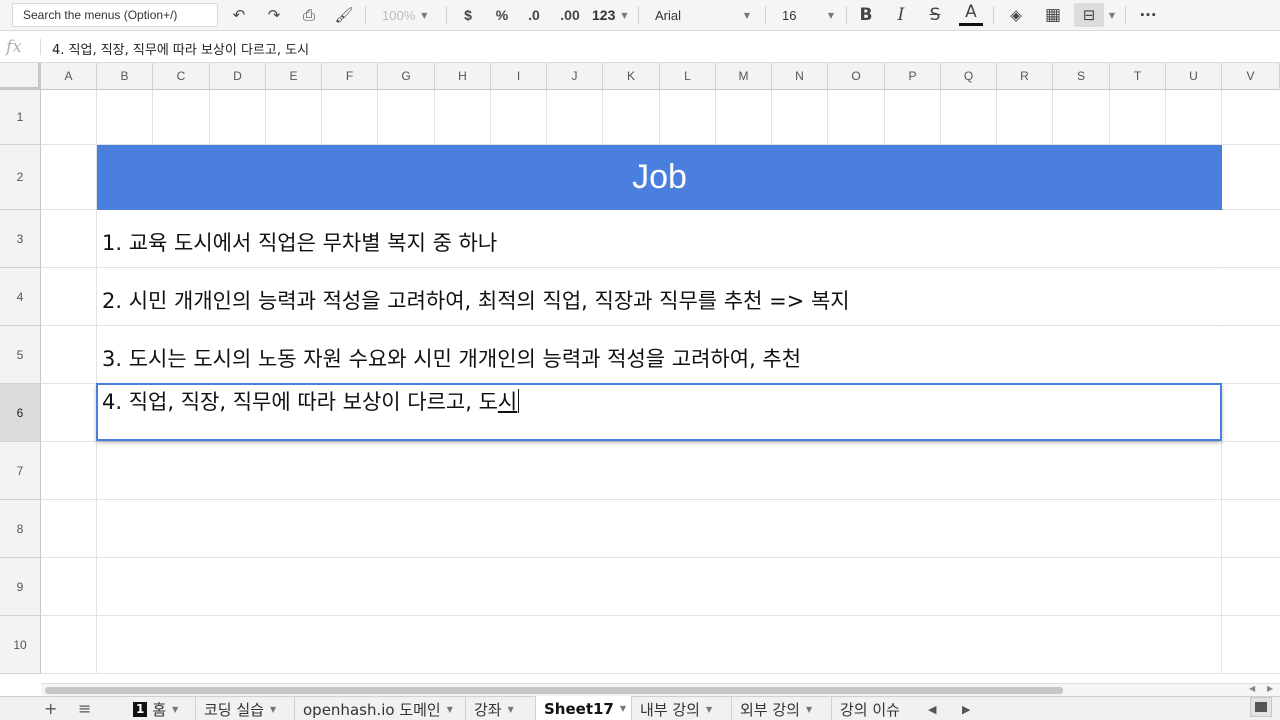  Describe the element at coordinates (702, 15) in the screenshot. I see `font-family-select: Arial ▼` at that location.